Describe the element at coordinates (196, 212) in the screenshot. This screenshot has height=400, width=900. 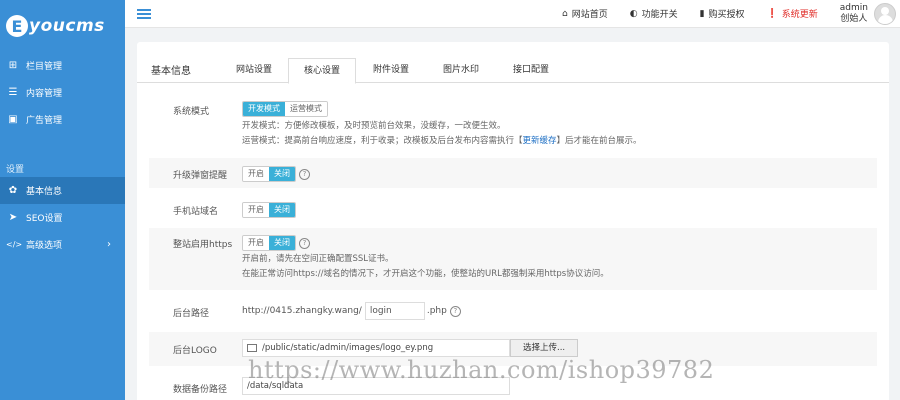
I see `mobile-domain-label: 手机站域名` at that location.